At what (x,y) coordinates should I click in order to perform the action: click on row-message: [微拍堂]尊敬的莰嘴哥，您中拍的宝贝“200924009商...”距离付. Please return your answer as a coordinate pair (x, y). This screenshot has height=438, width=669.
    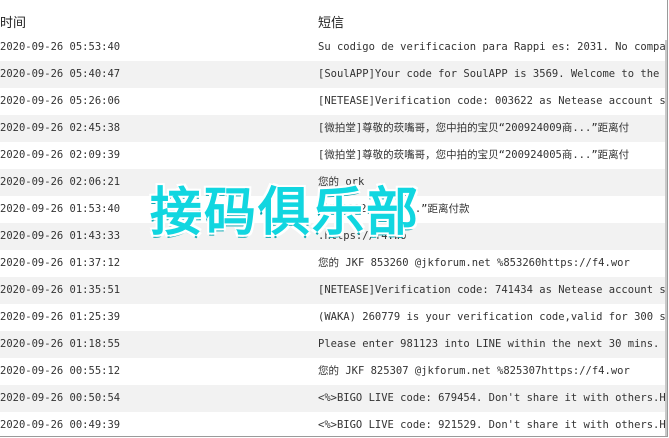
    Looking at the image, I should click on (474, 128).